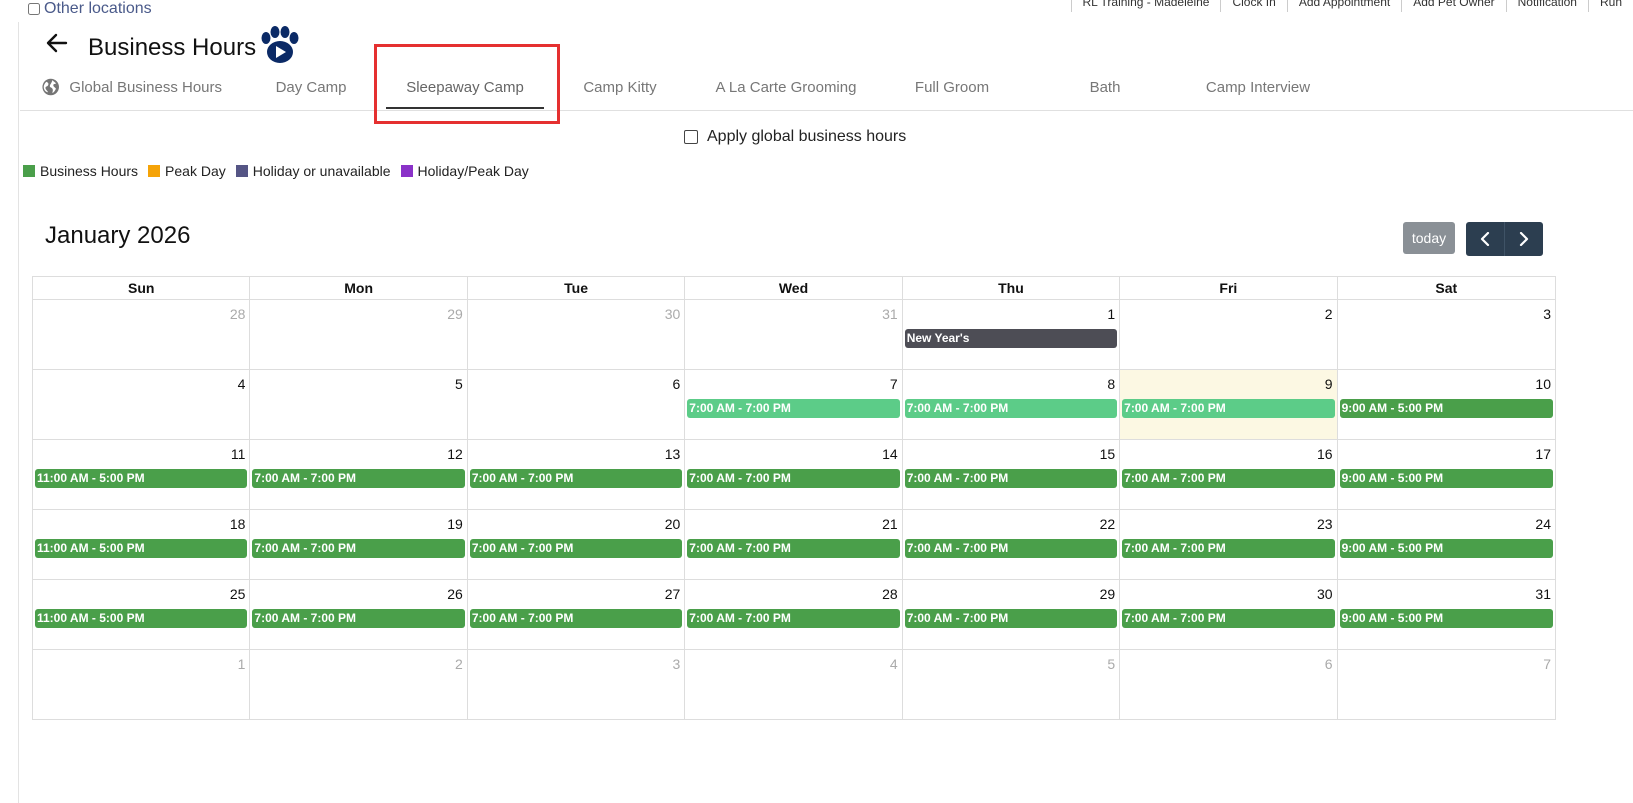  I want to click on day-number: 15, so click(1108, 454).